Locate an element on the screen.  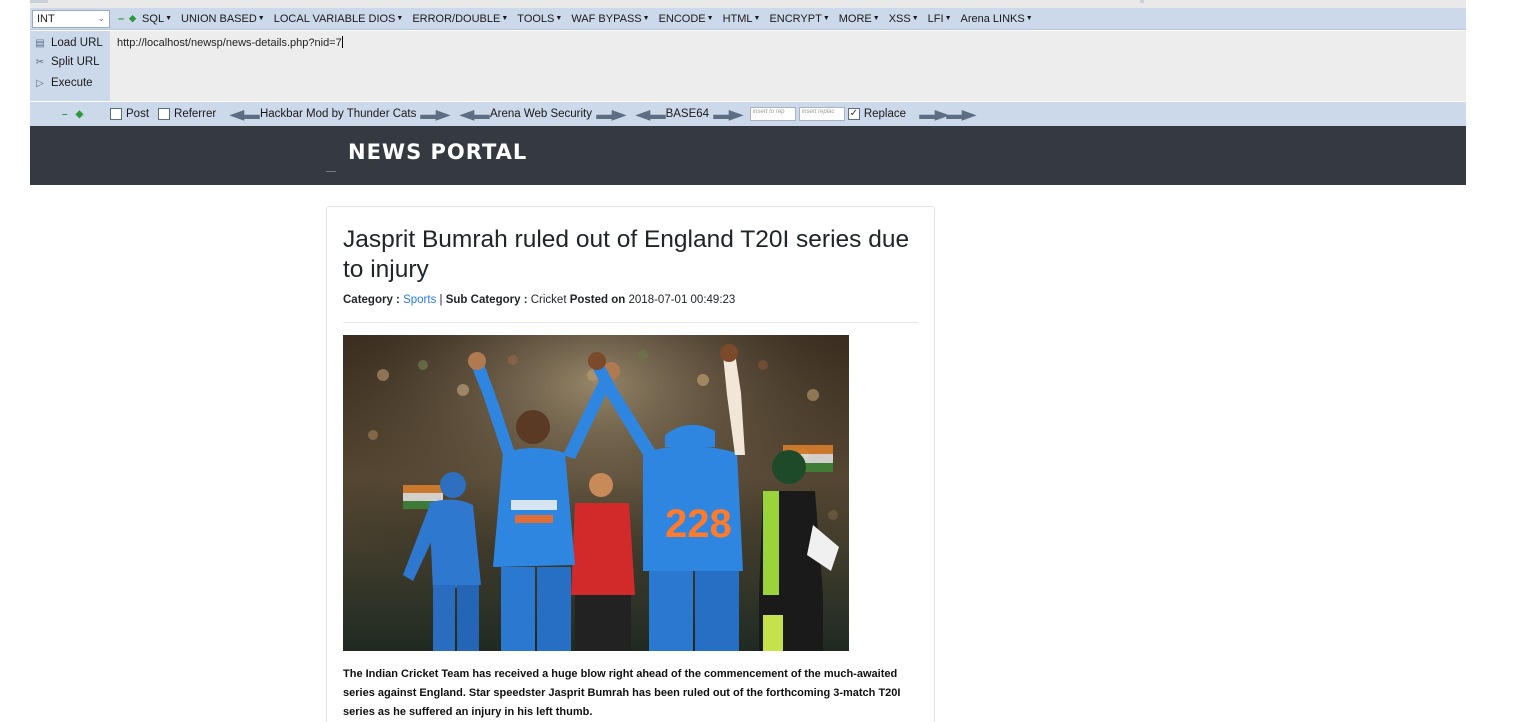
menu-xss: XSS▼ is located at coordinates (904, 19).